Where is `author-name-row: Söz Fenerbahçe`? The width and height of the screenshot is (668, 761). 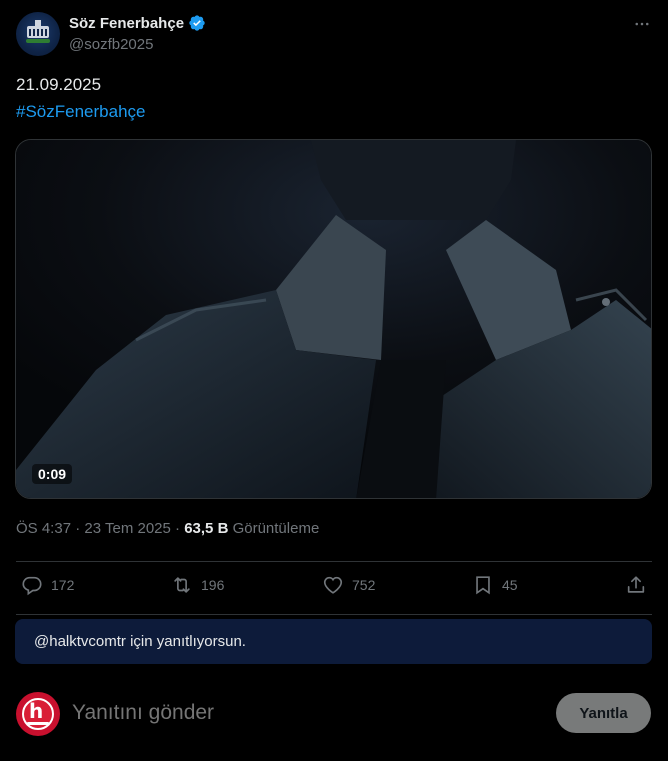 author-name-row: Söz Fenerbahçe is located at coordinates (137, 23).